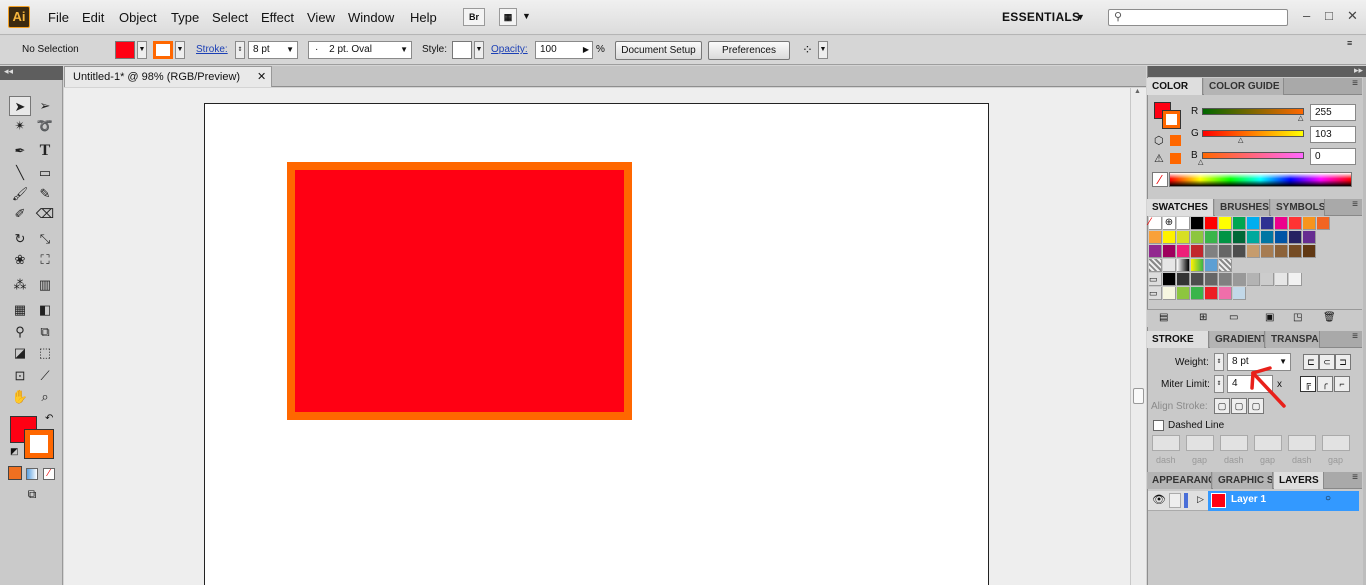 The image size is (1366, 585). Describe the element at coordinates (45, 194) in the screenshot. I see `pencil-icon: ✎` at that location.